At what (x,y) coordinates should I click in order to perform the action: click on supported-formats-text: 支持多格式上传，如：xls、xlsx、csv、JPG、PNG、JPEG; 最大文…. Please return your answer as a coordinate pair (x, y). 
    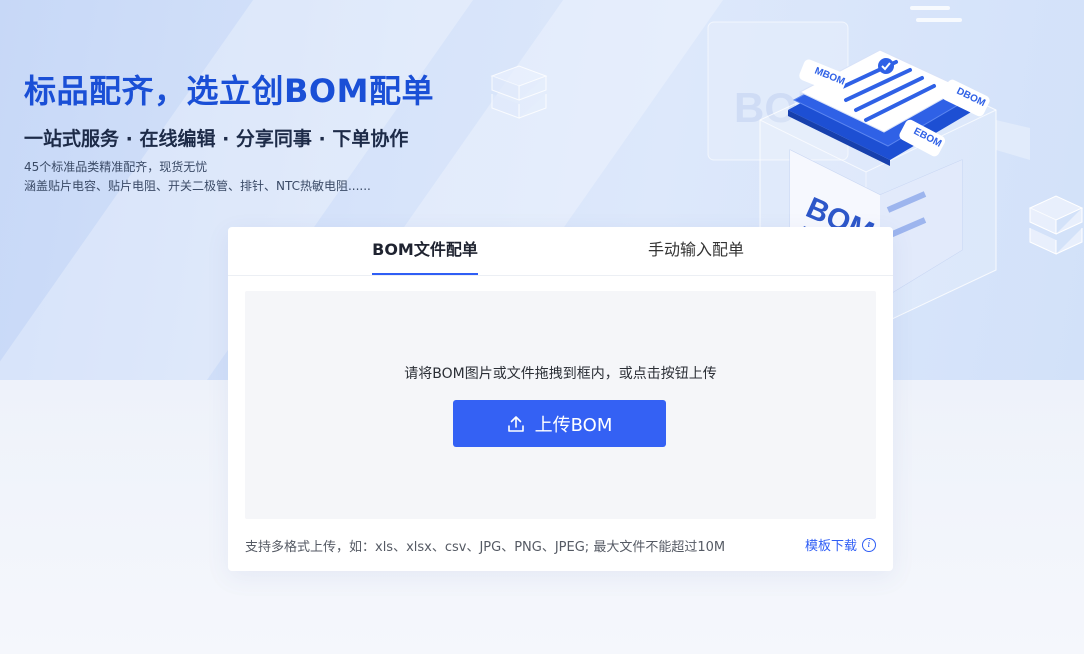
    Looking at the image, I should click on (485, 547).